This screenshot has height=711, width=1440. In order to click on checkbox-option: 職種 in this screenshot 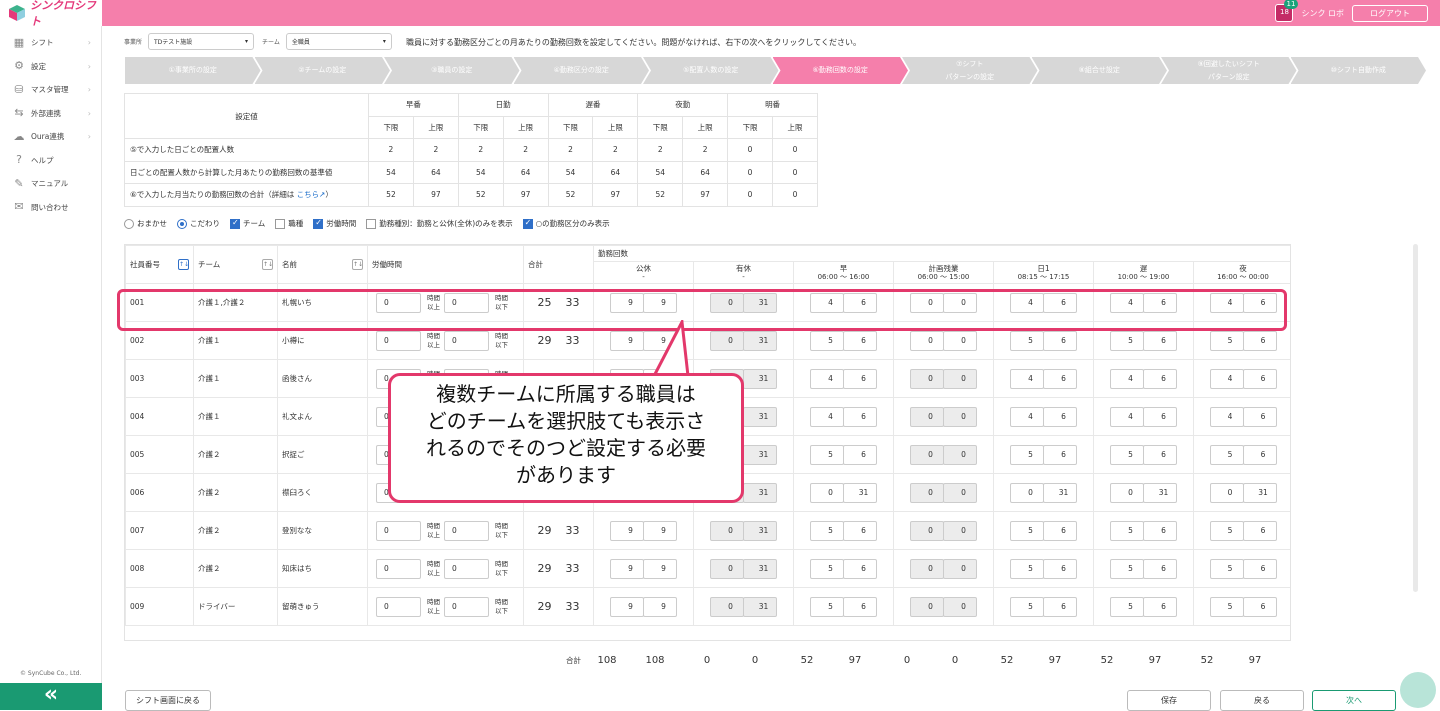, I will do `click(289, 223)`.